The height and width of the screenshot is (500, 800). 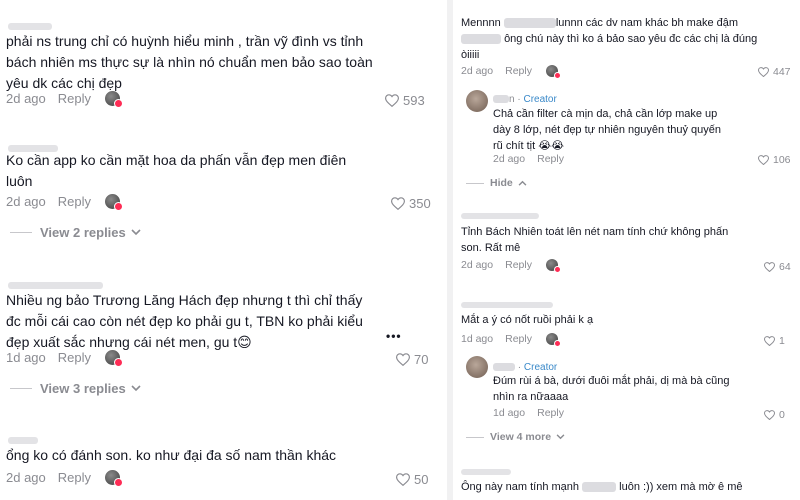 I want to click on like-button: 447, so click(x=774, y=72).